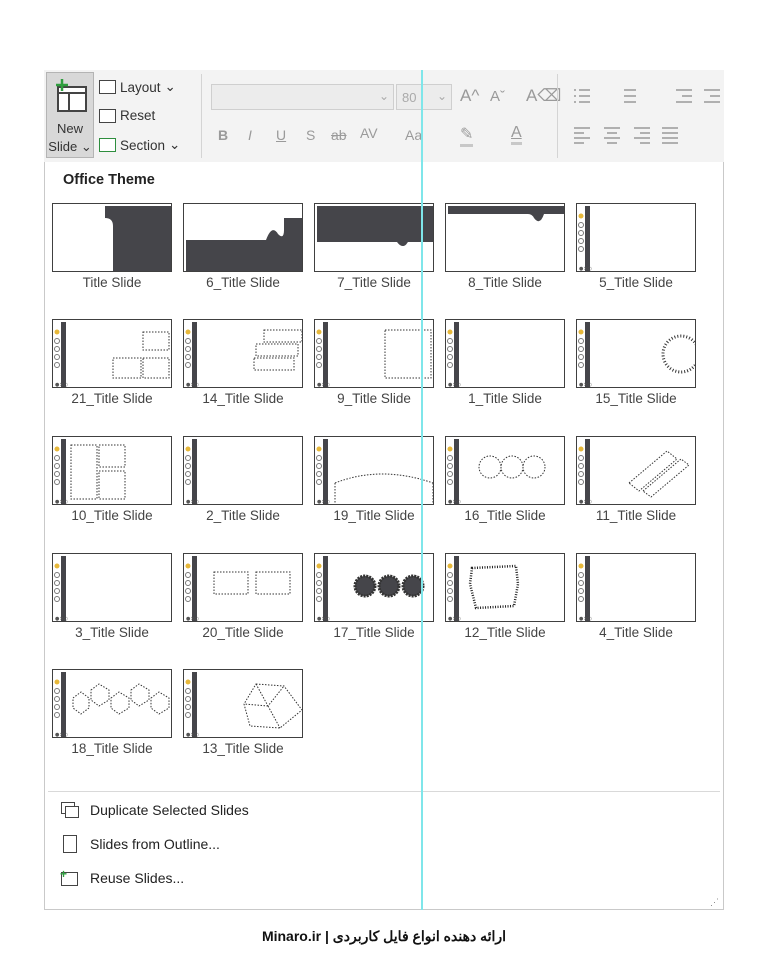 This screenshot has height=960, width=768. I want to click on font-color-button: A, so click(516, 134).